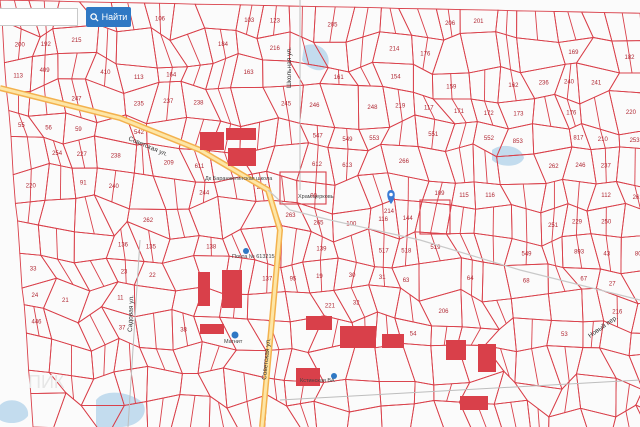 This screenshot has width=640, height=427. I want to click on road-label-shkolnaya: Школьная ул., so click(289, 67).